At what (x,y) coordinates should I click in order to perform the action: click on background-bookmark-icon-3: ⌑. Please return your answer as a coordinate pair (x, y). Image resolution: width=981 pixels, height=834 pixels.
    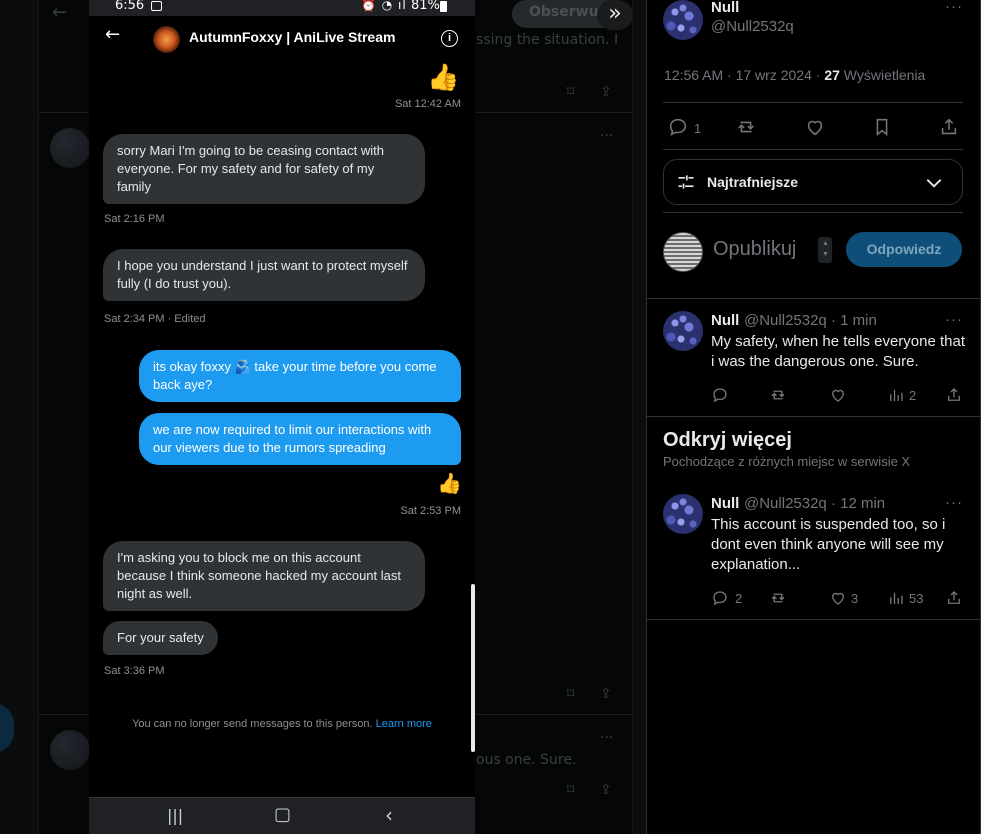
    Looking at the image, I should click on (571, 790).